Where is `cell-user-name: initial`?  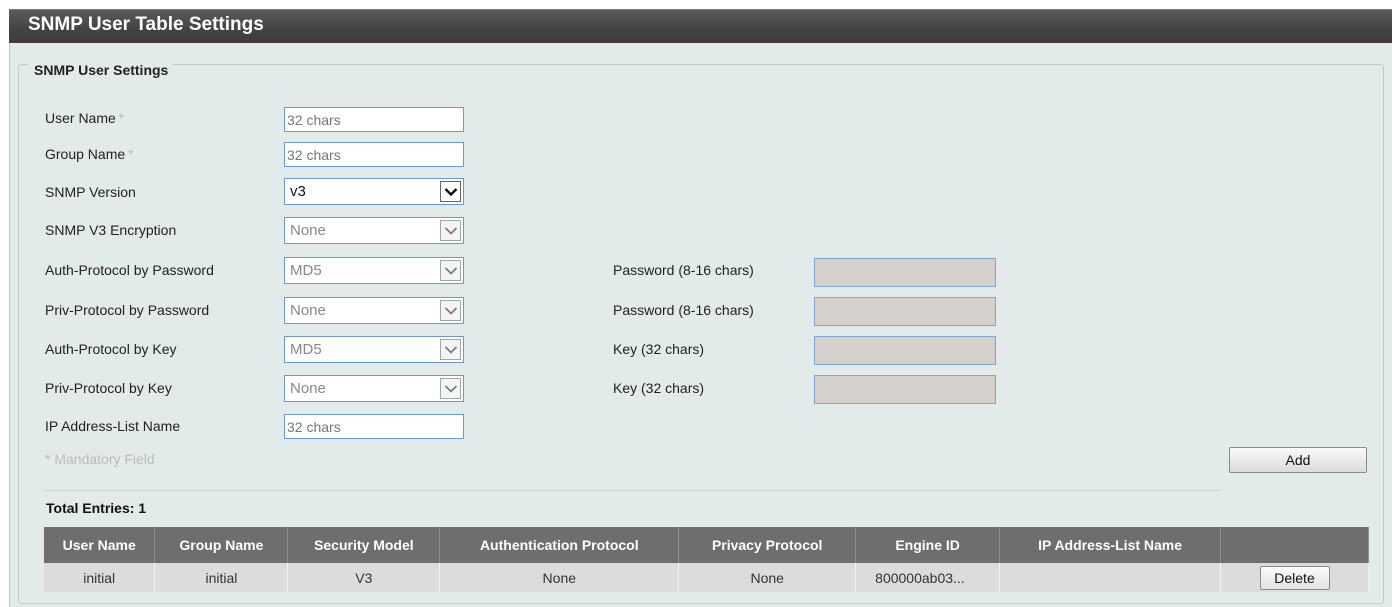
cell-user-name: initial is located at coordinates (100, 577).